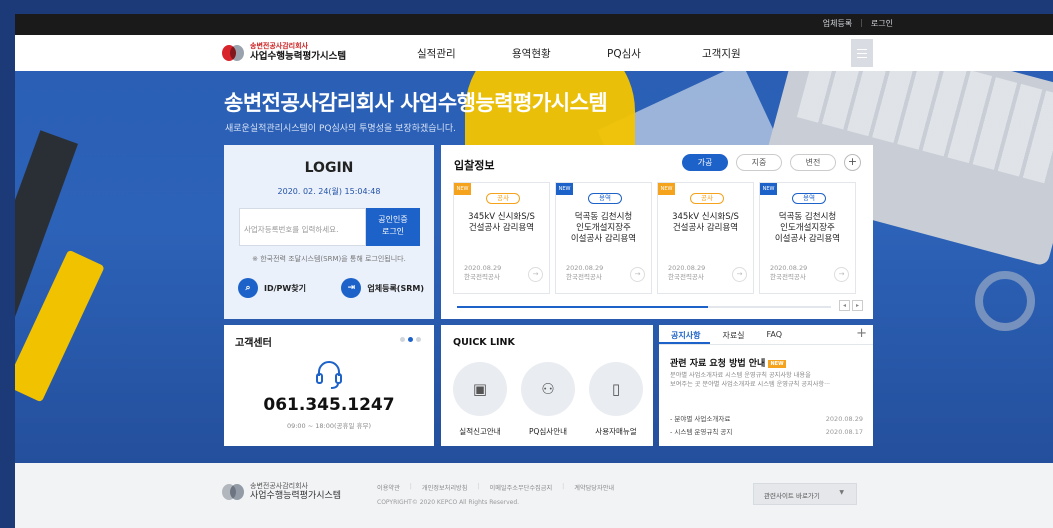  I want to click on register-link: 업체등록, so click(837, 23).